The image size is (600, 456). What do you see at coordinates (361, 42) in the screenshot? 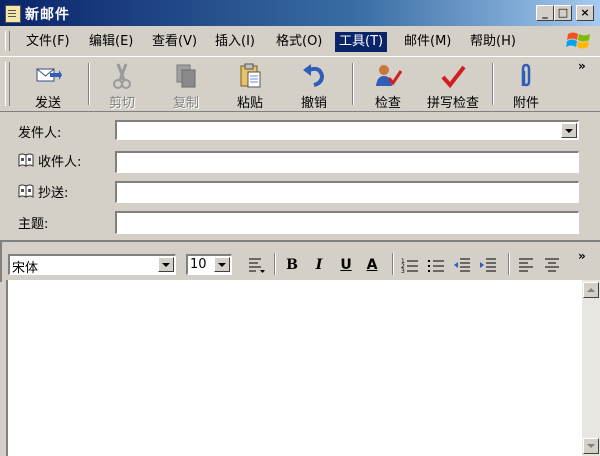
I see `menu-tools: 工具(T)` at bounding box center [361, 42].